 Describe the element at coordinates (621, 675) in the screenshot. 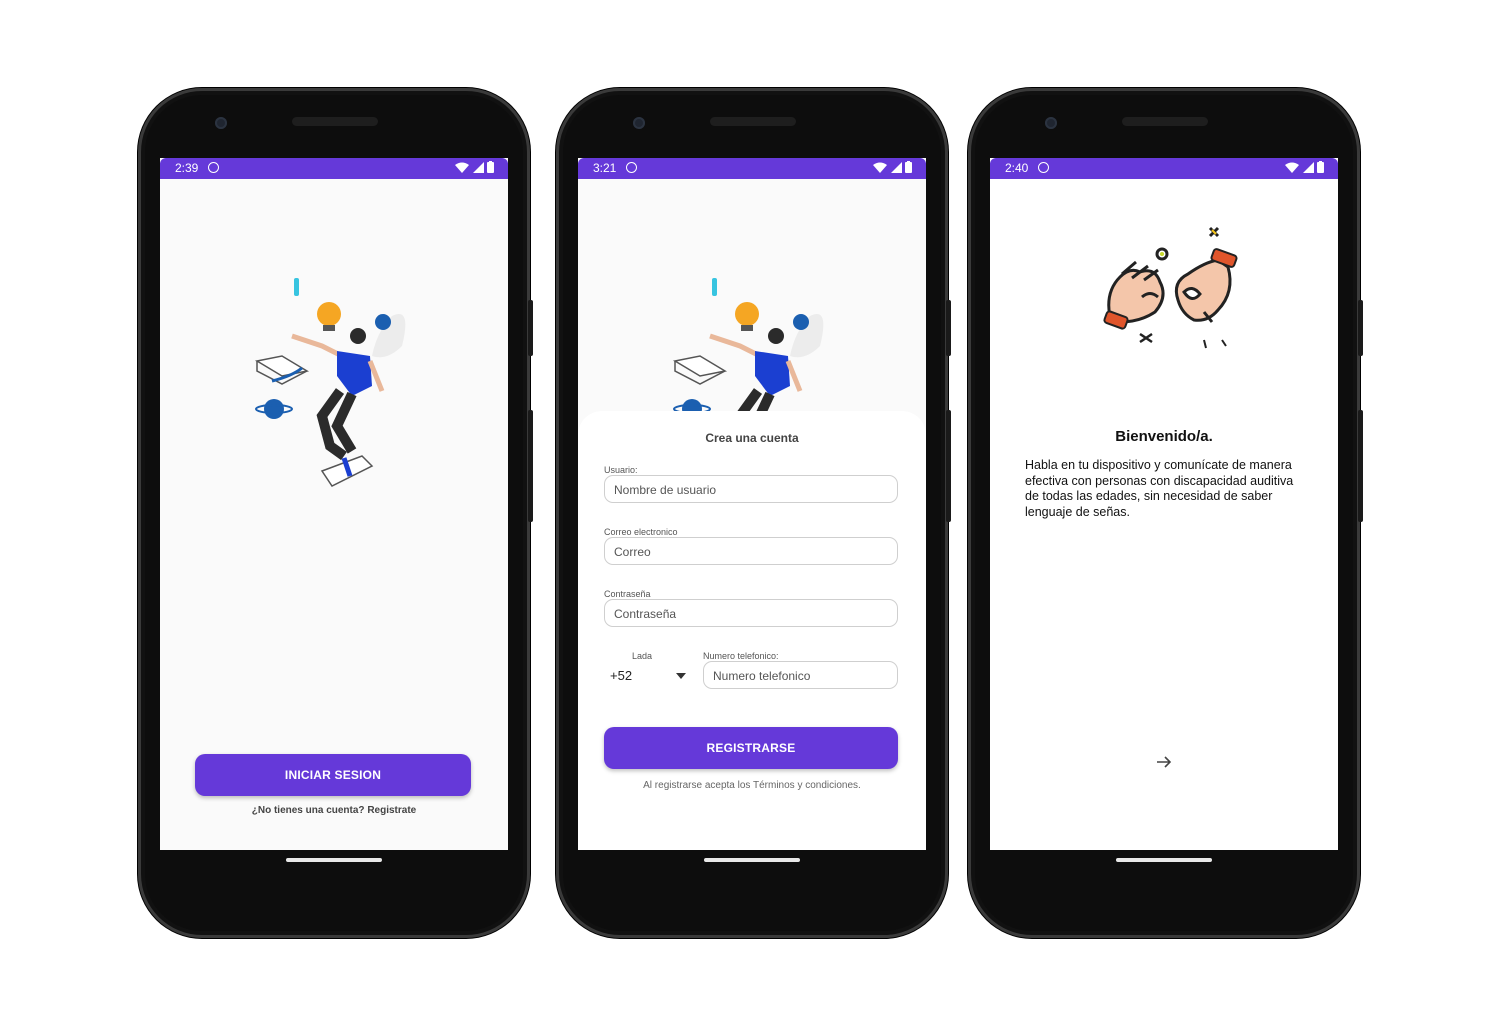

I see `lada-value: +52` at that location.